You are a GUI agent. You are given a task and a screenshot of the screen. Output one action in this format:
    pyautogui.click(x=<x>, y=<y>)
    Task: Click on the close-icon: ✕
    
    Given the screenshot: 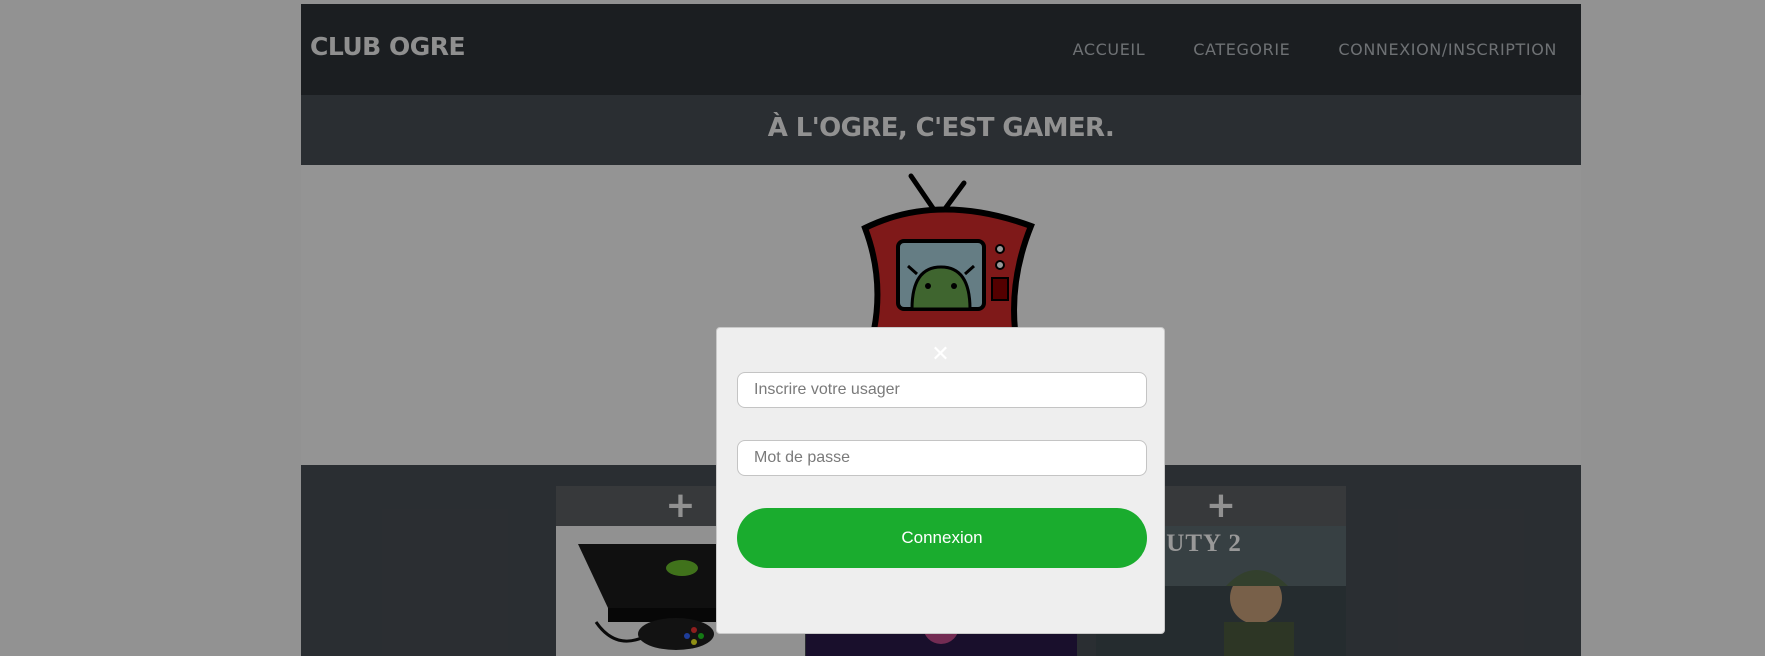 What is the action you would take?
    pyautogui.click(x=940, y=355)
    